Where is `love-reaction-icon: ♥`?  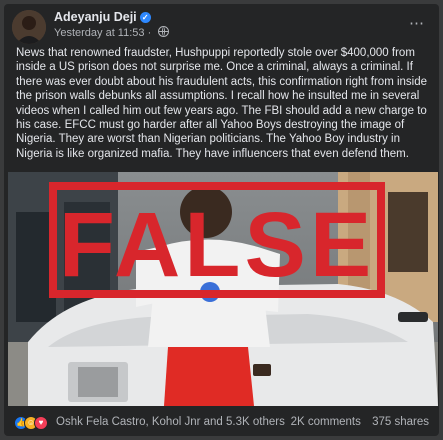
love-reaction-icon: ♥ is located at coordinates (41, 423).